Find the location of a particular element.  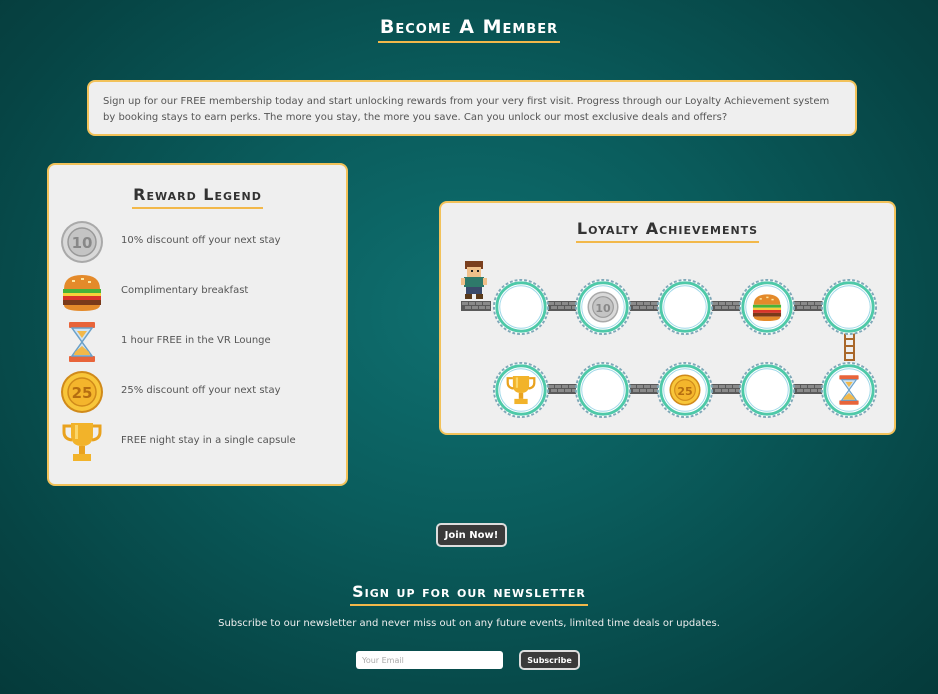

player-character-icon is located at coordinates (474, 280).